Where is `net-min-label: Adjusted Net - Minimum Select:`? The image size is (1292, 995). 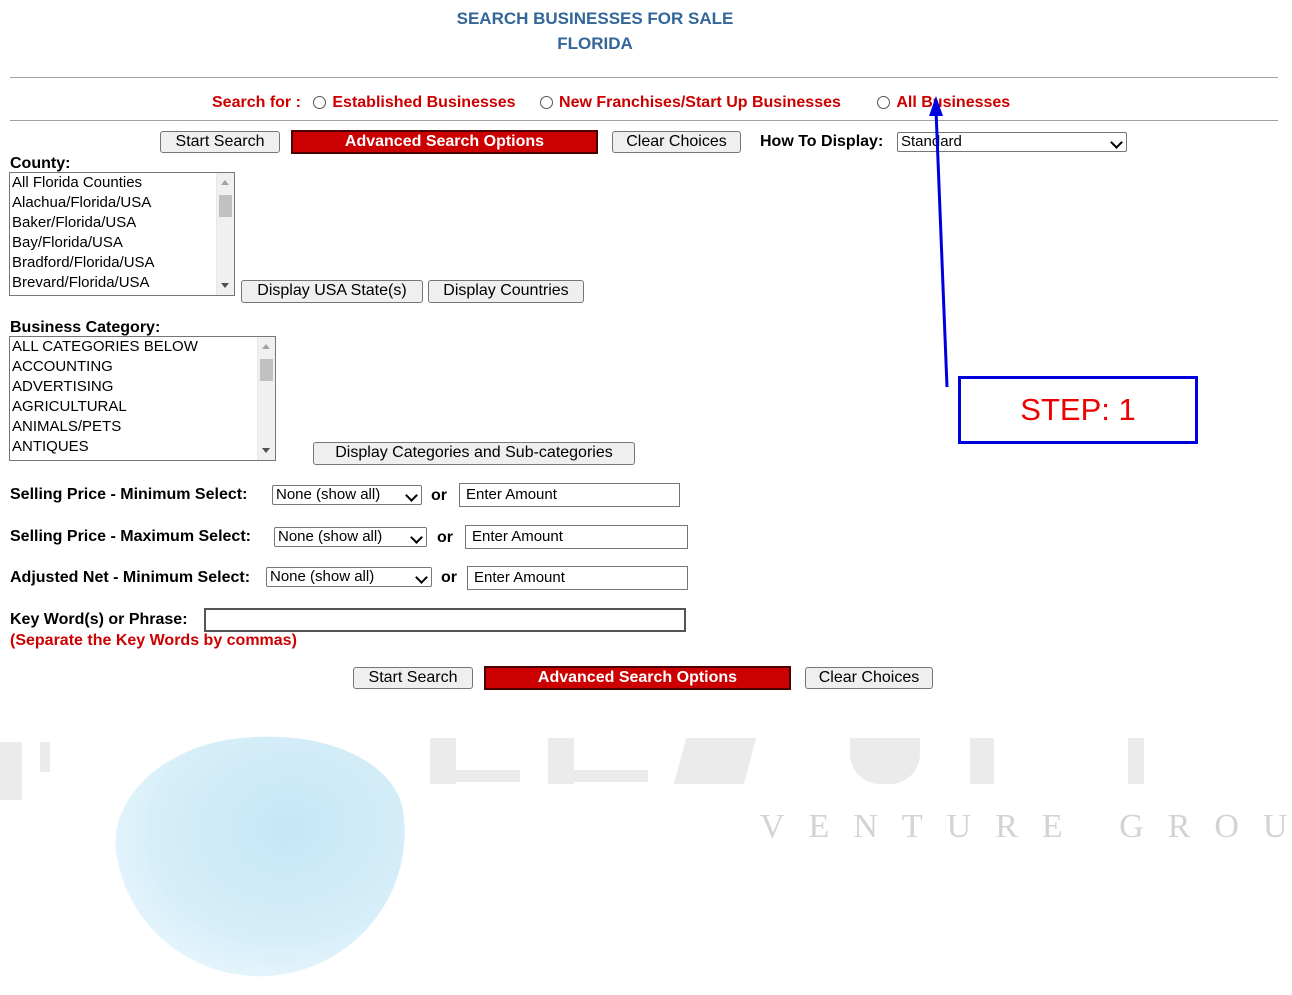
net-min-label: Adjusted Net - Minimum Select: is located at coordinates (130, 577).